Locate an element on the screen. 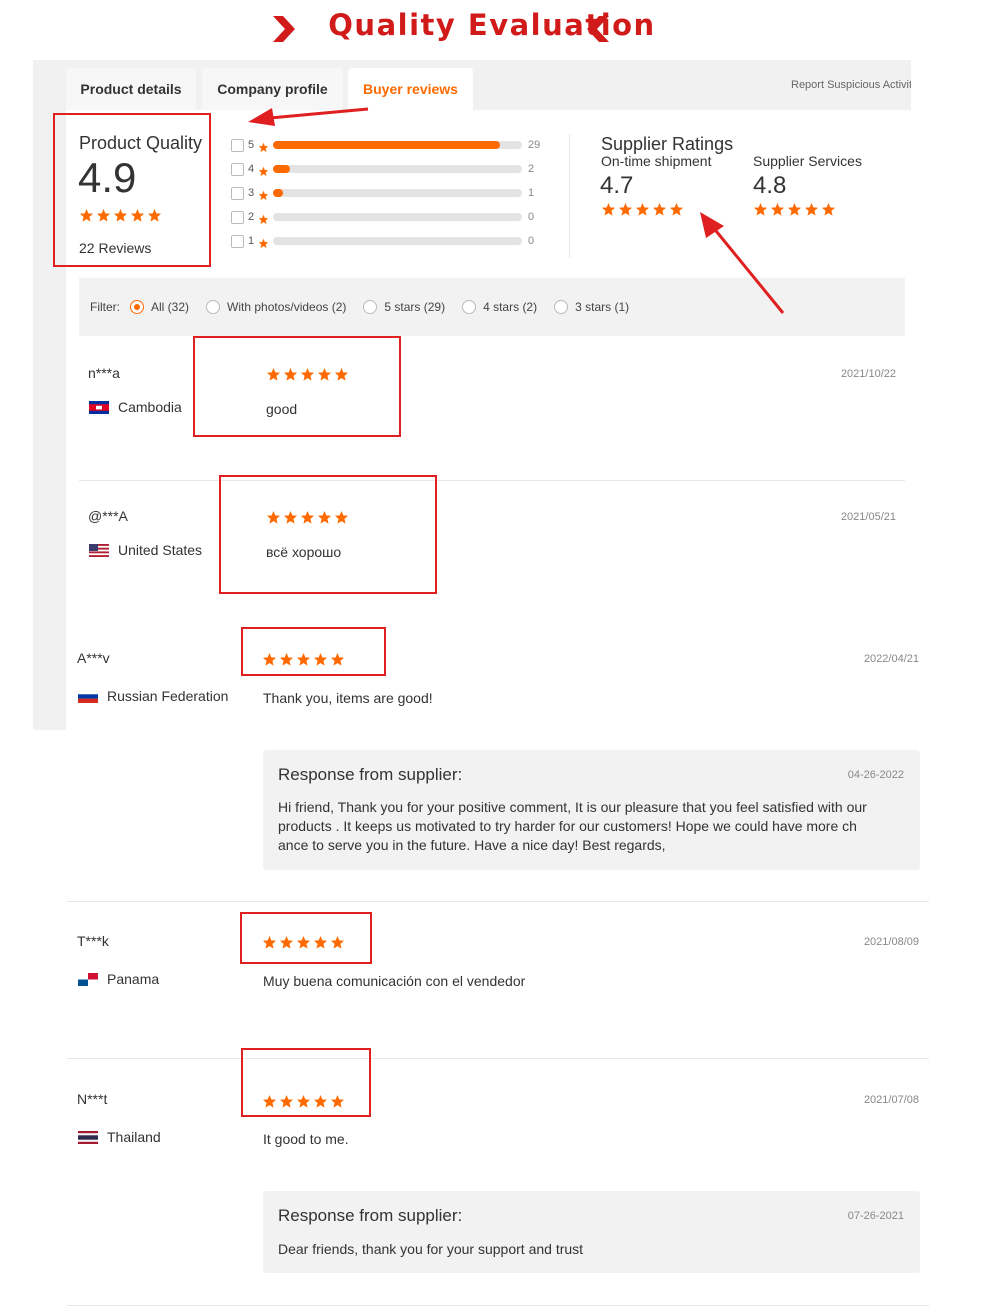  filter-3-stars: 3 stars (1) is located at coordinates (591, 307).